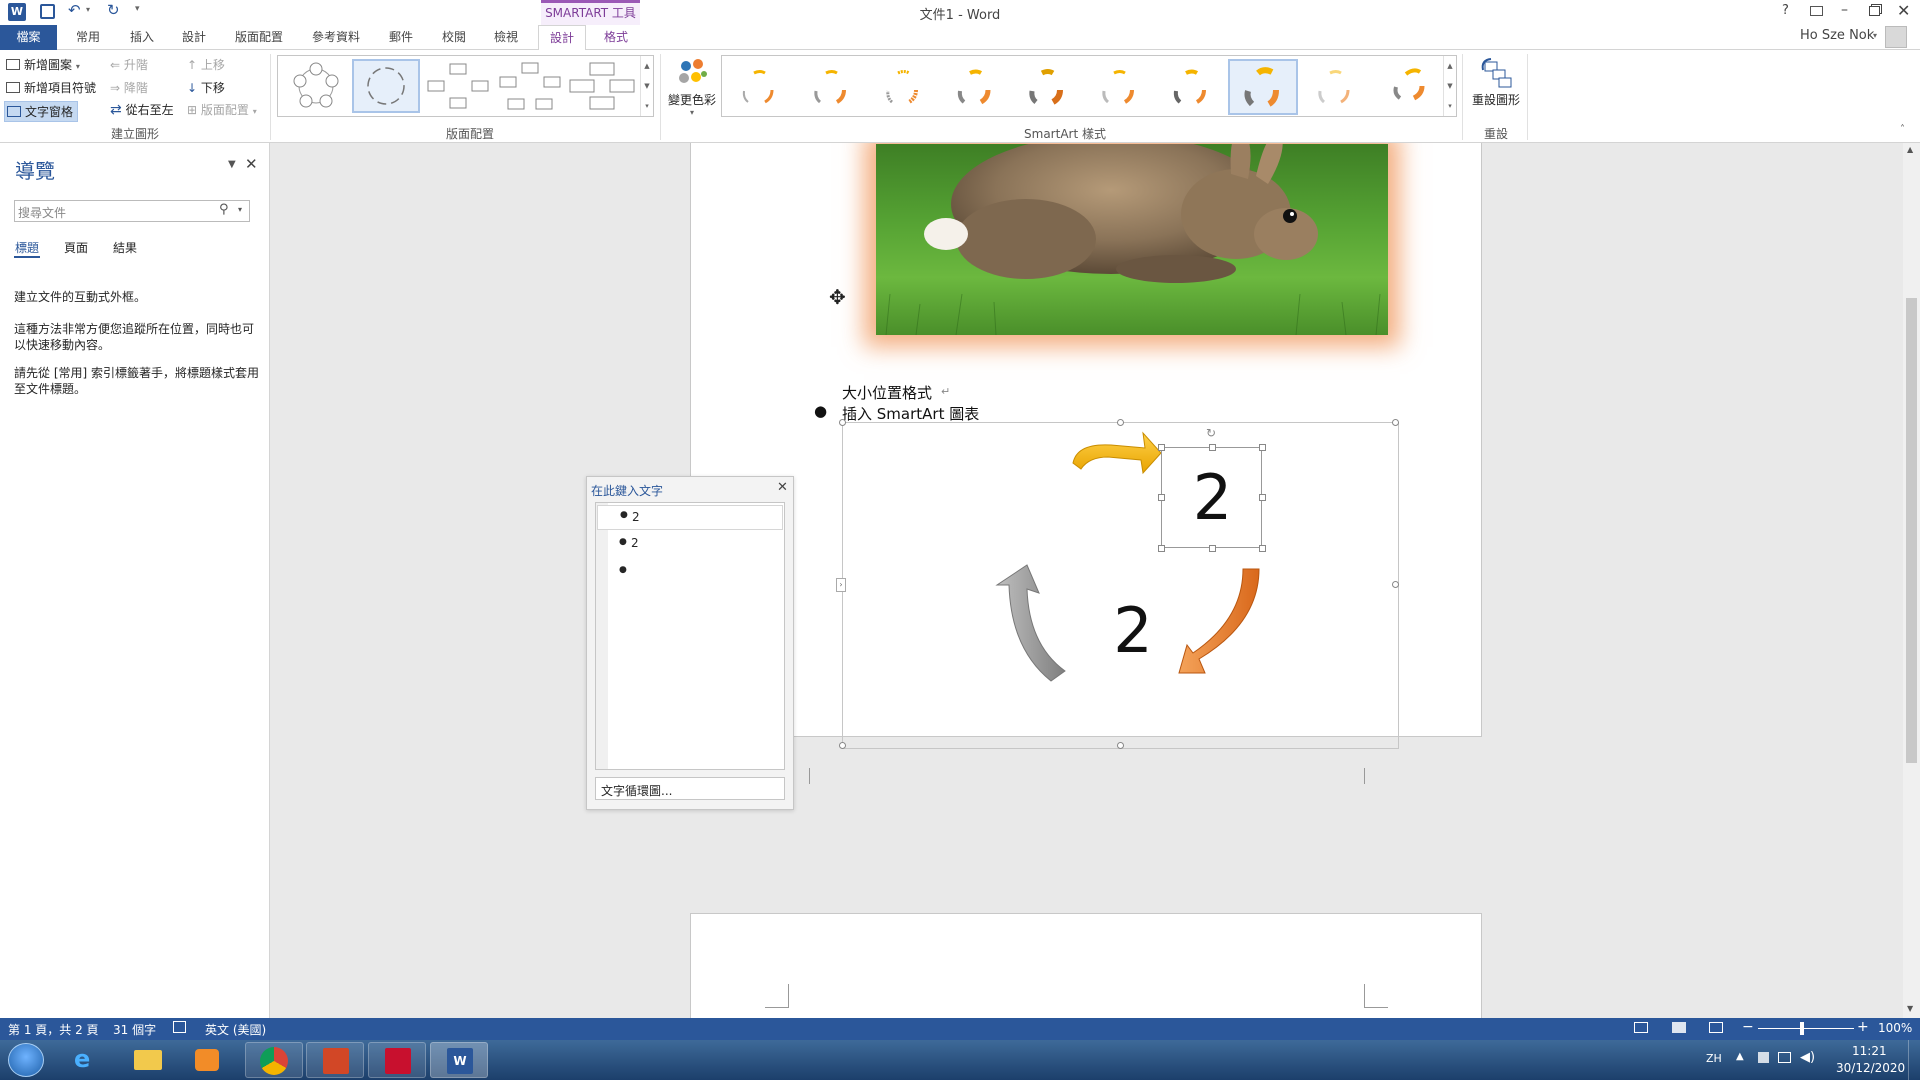 This screenshot has height=1080, width=1920. What do you see at coordinates (336, 37) in the screenshot?
I see `tab-references: 參考資料` at bounding box center [336, 37].